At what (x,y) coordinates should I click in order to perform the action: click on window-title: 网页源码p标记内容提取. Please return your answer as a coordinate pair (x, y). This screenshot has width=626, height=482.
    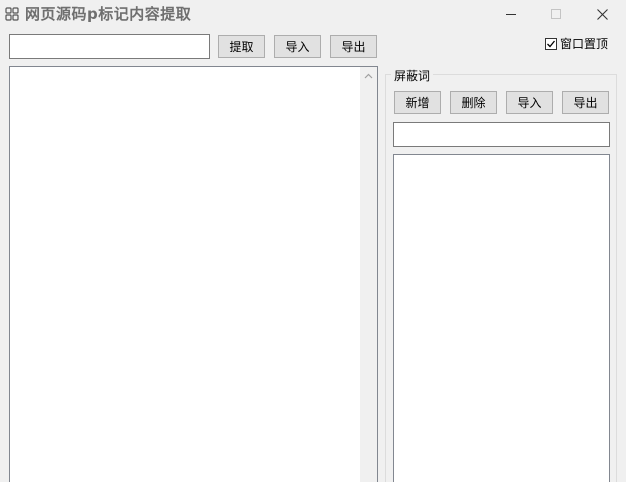
    Looking at the image, I should click on (108, 14).